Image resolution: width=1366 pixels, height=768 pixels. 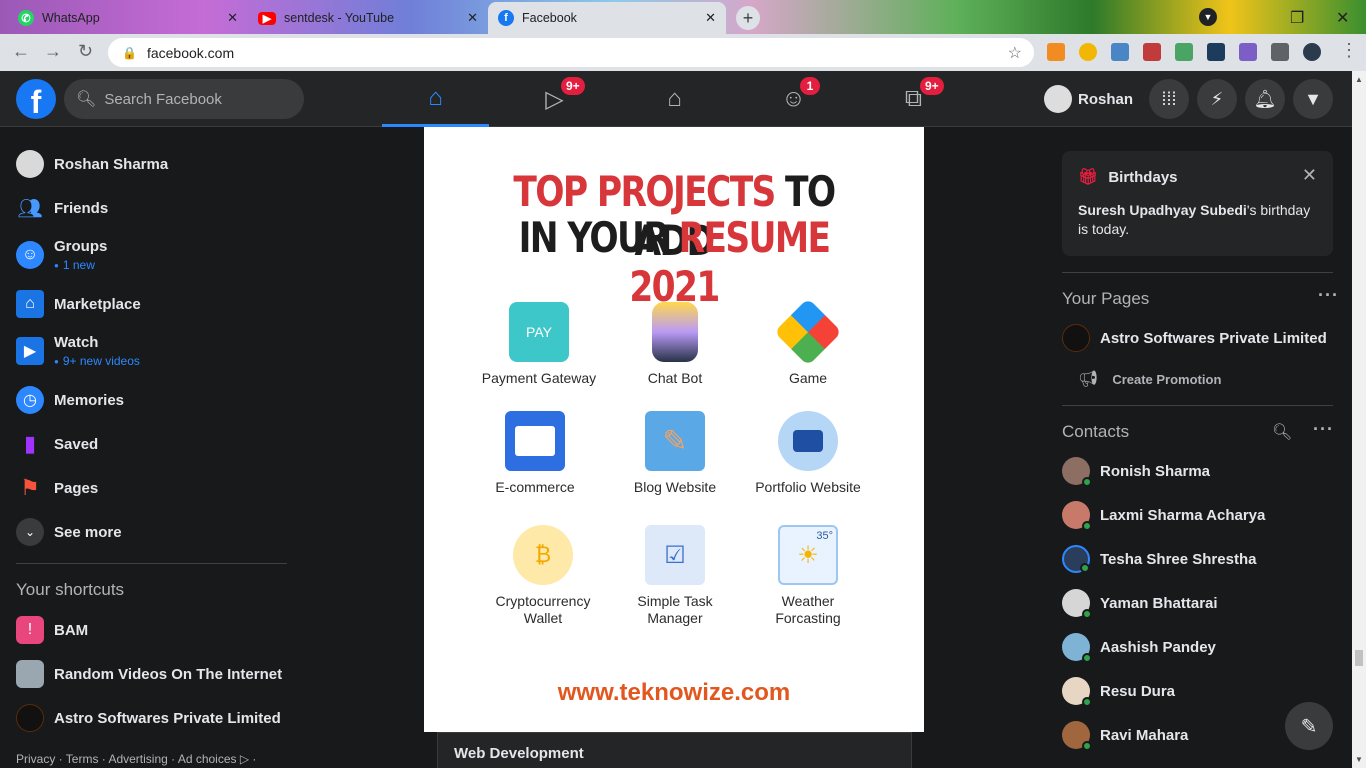 What do you see at coordinates (435, 99) in the screenshot?
I see `nav-home: ⌂` at bounding box center [435, 99].